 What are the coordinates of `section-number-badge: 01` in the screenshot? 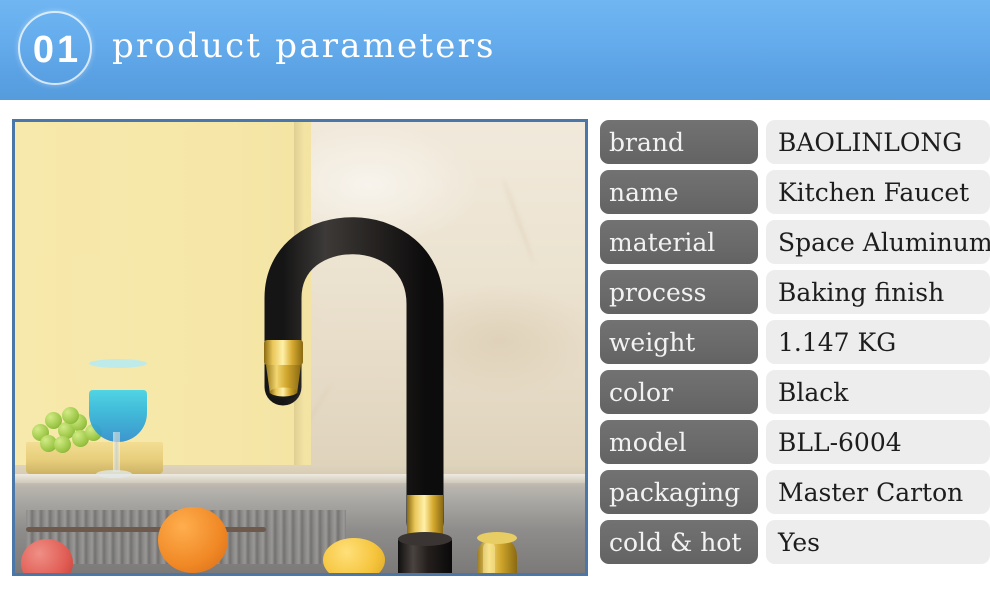 It's located at (58, 51).